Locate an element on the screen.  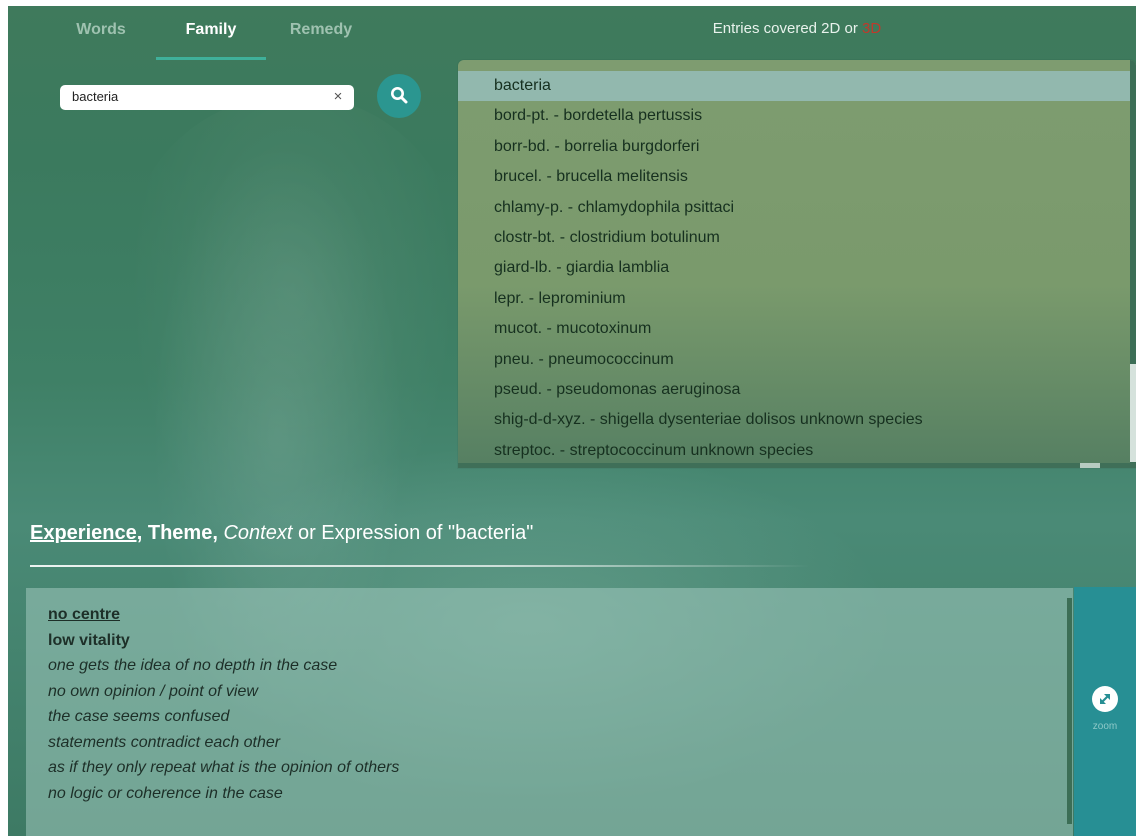
search-icon is located at coordinates (399, 95).